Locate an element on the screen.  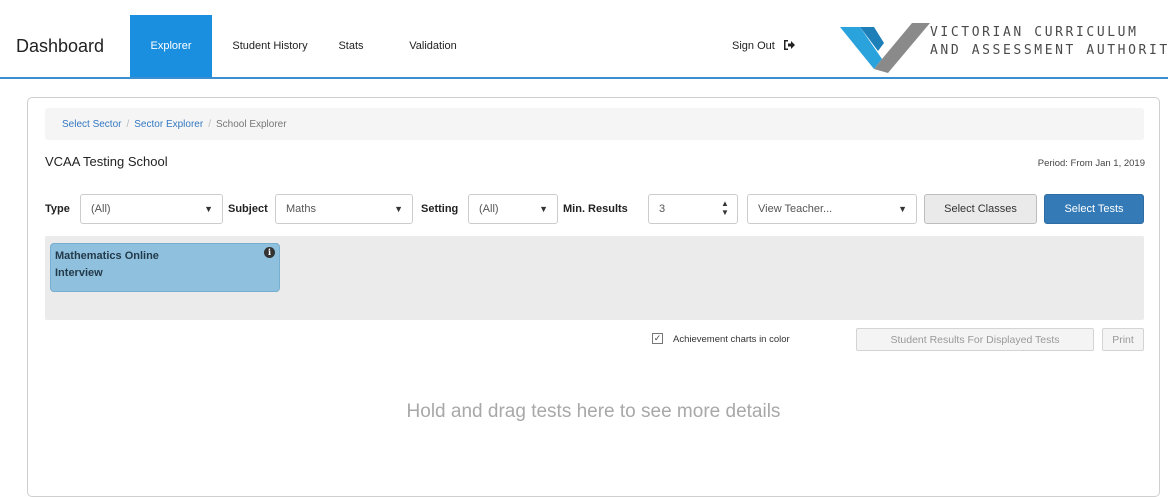
setting-select-value: (All) is located at coordinates (489, 209).